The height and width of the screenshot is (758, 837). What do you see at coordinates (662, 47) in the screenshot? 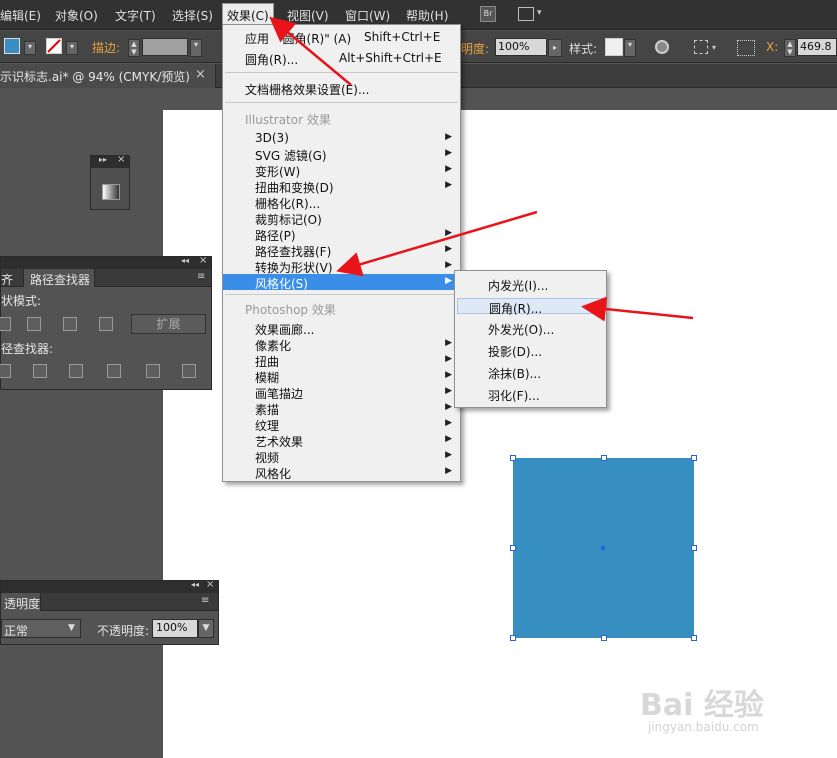
I see `recolor-icon` at bounding box center [662, 47].